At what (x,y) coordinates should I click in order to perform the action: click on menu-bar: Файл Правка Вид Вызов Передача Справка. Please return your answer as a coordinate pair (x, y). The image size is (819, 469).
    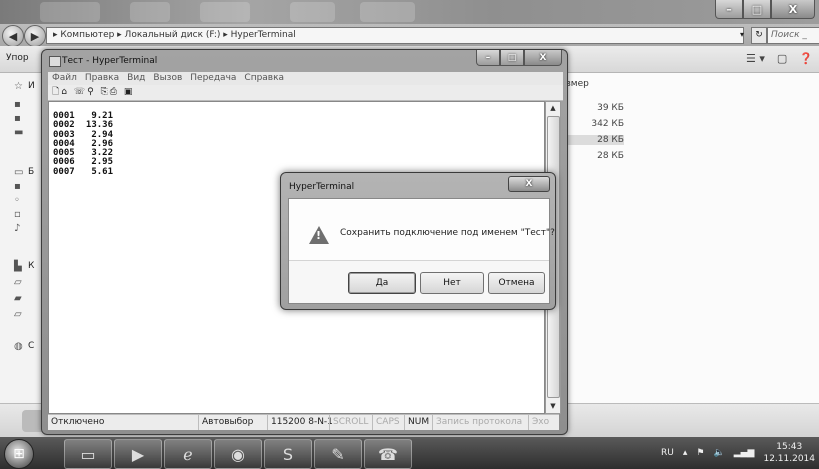
    Looking at the image, I should click on (305, 78).